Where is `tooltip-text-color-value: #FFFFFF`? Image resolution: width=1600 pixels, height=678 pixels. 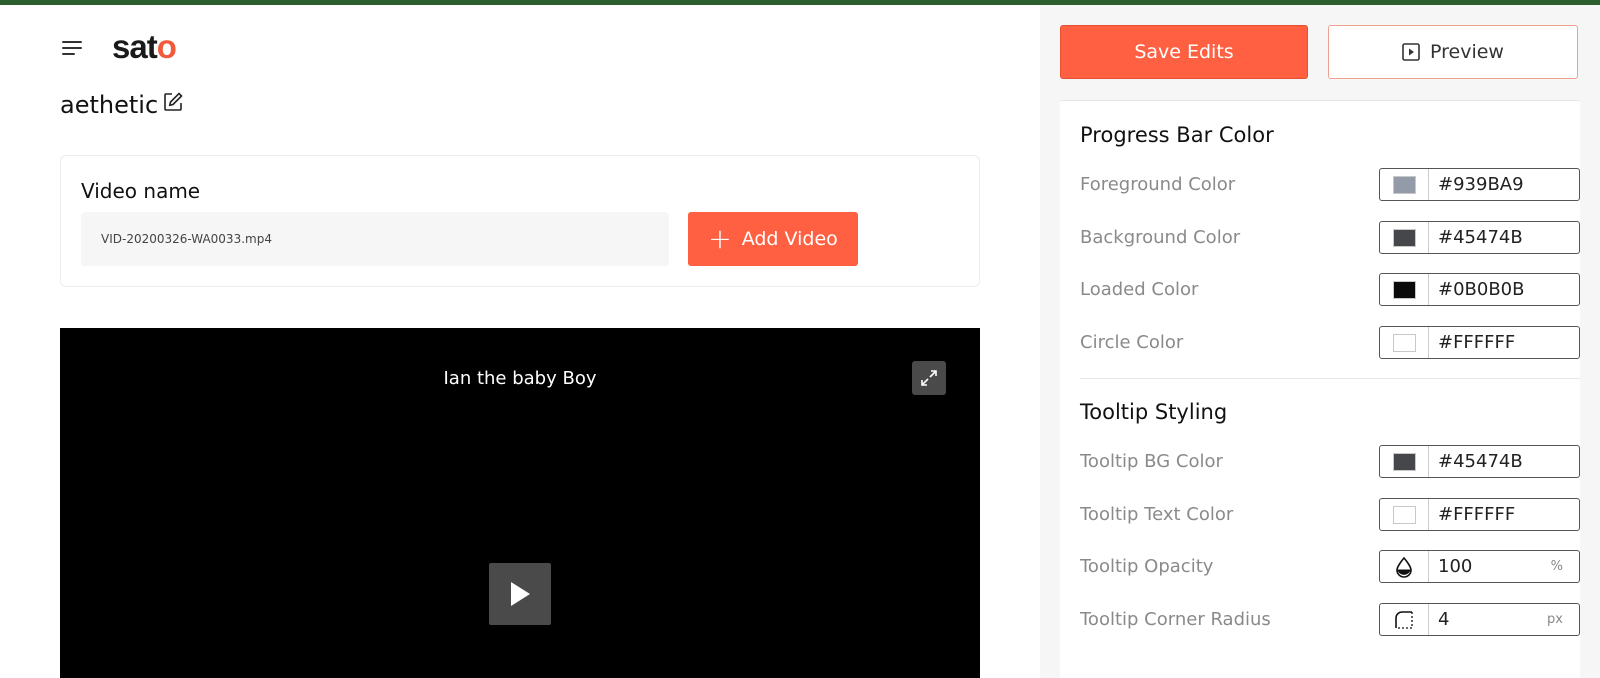 tooltip-text-color-value: #FFFFFF is located at coordinates (1504, 514).